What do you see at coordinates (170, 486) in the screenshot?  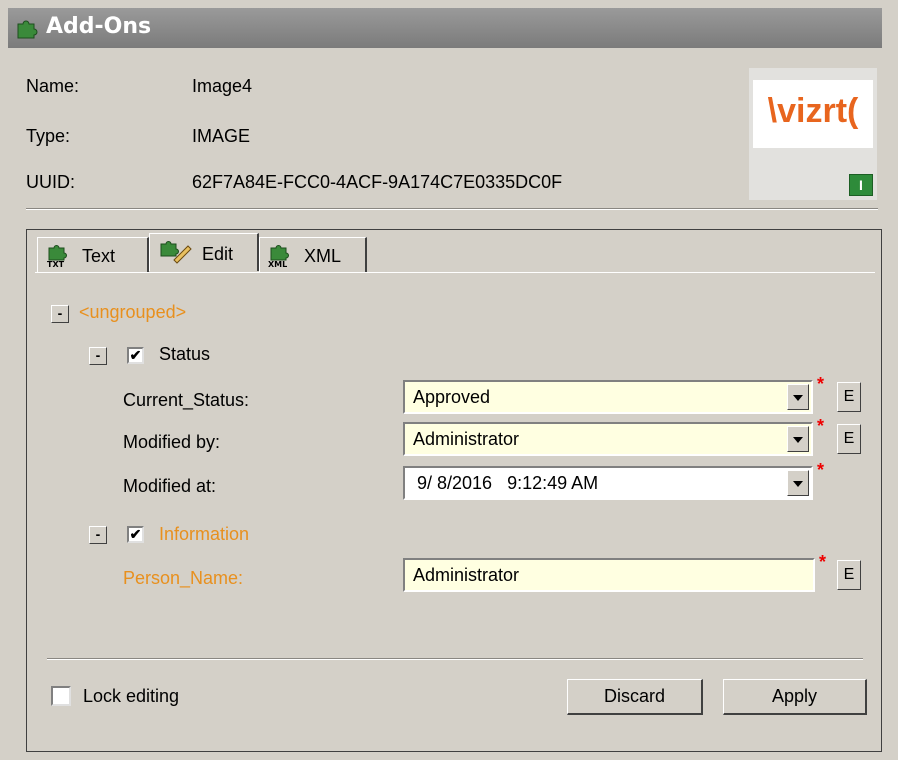 I see `modified-at-label: Modified at:` at bounding box center [170, 486].